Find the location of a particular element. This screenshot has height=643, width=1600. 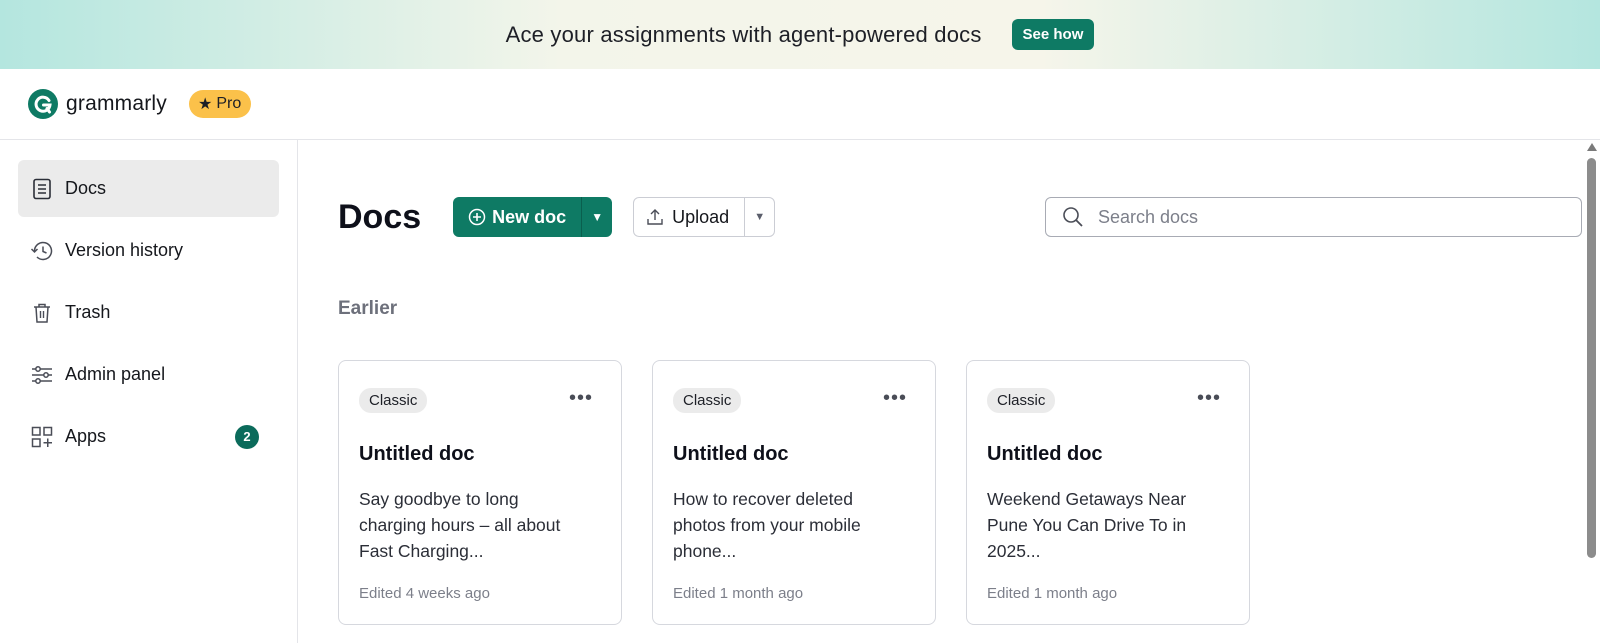

pro-badge-label: Pro is located at coordinates (229, 103).